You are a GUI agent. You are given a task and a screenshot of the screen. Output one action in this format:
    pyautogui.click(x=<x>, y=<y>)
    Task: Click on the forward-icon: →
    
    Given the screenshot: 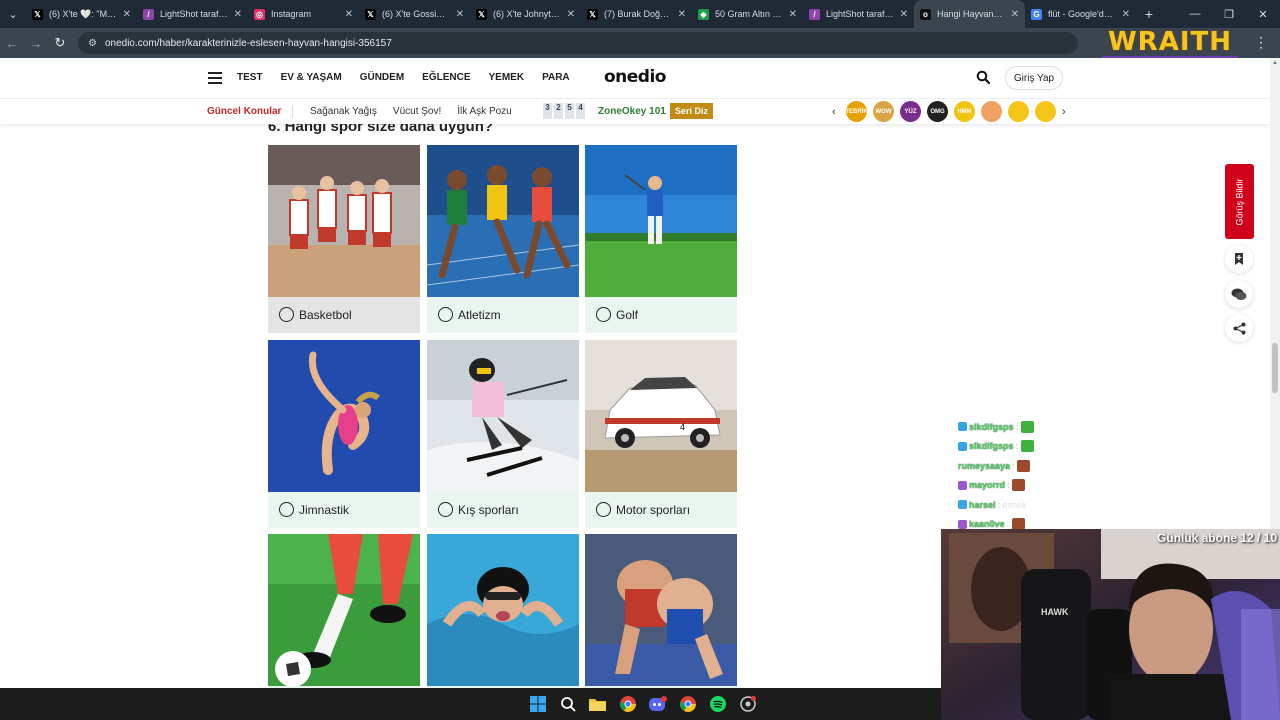 What is the action you would take?
    pyautogui.click(x=36, y=43)
    